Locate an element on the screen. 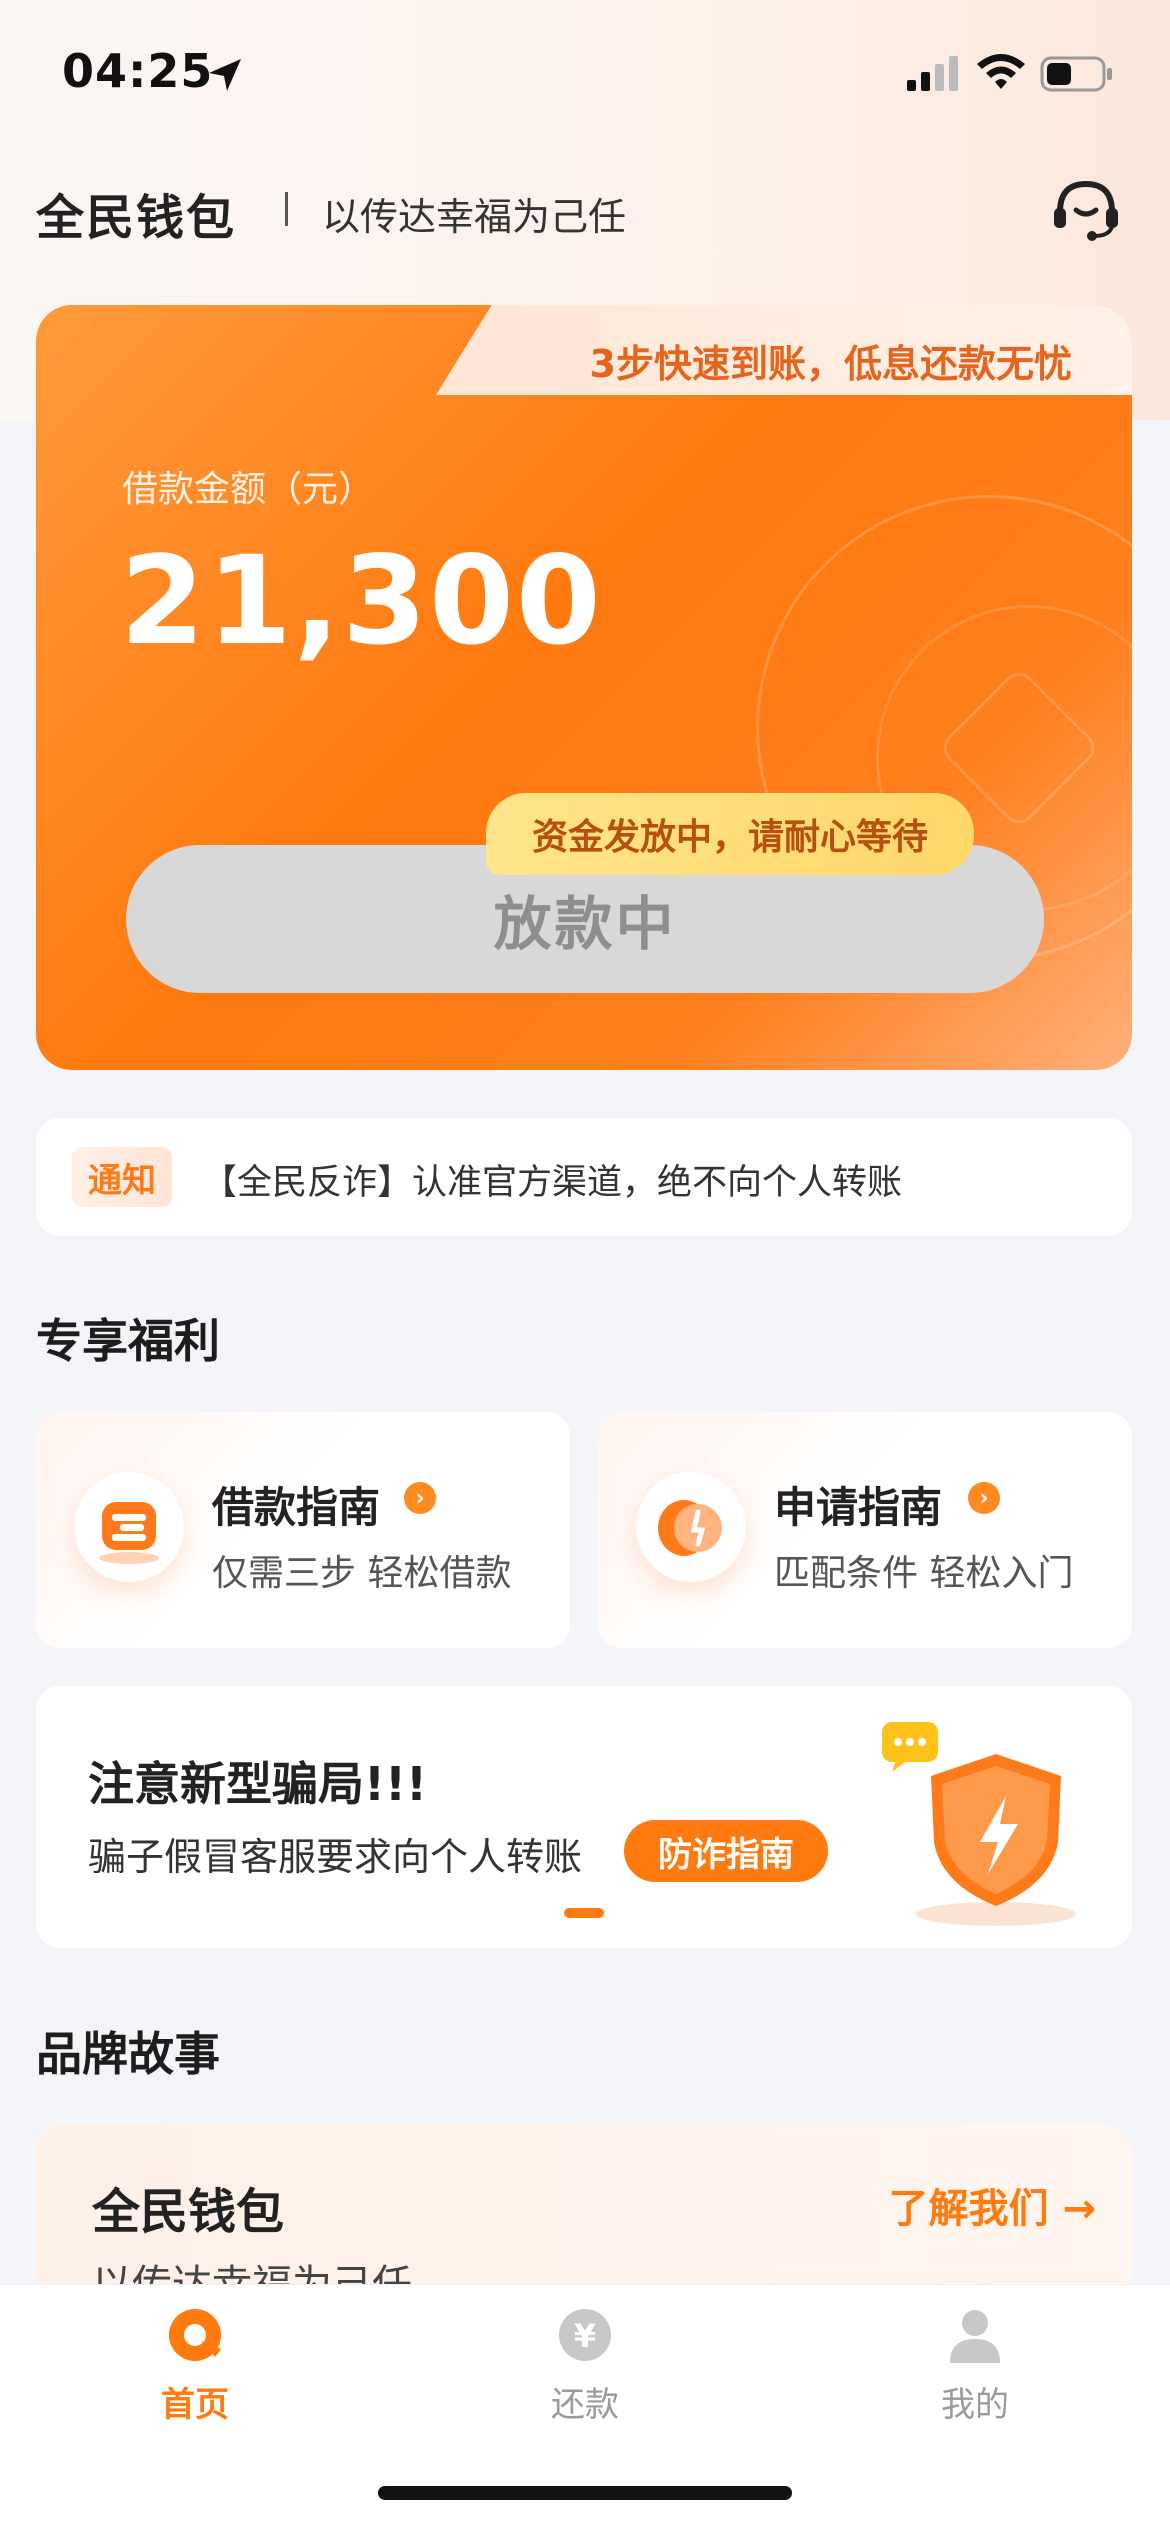  loan-guide-title: 借款指南 is located at coordinates (296, 1507).